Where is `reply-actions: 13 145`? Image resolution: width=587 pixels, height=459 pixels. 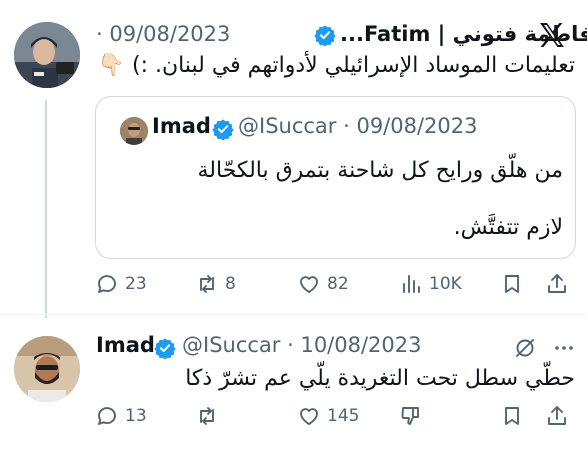
reply-actions: 13 145 is located at coordinates (335, 419).